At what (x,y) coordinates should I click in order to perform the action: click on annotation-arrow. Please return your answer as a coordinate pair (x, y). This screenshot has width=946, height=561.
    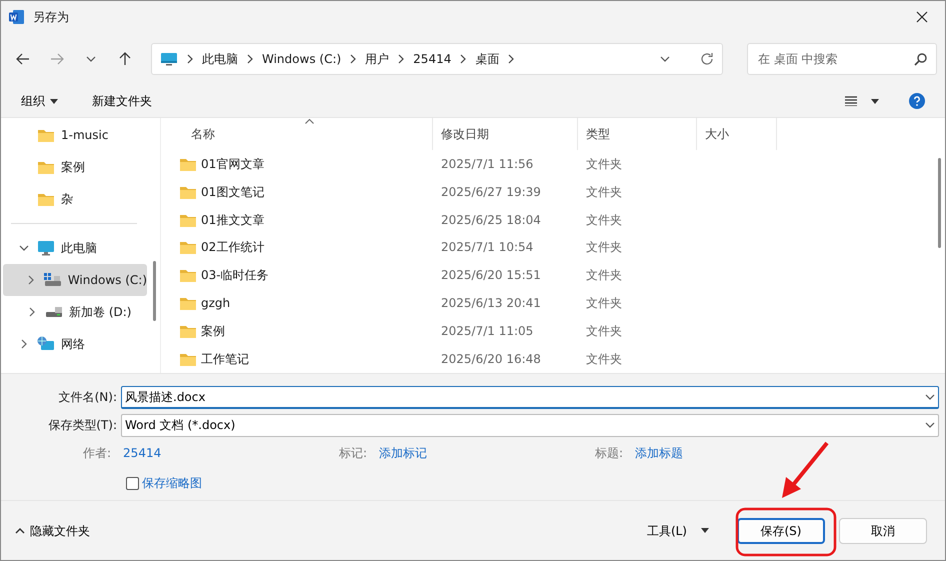
    Looking at the image, I should click on (805, 470).